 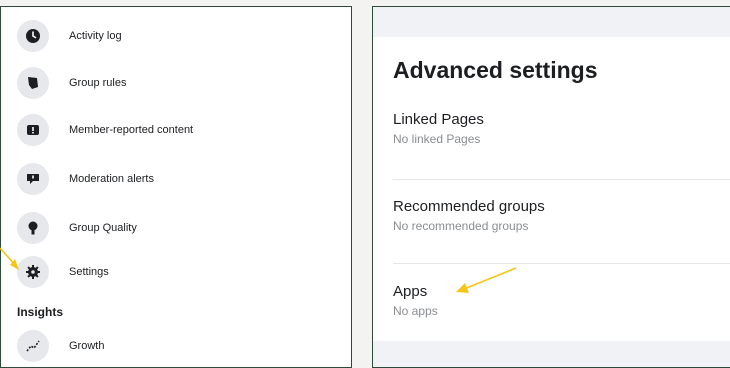 What do you see at coordinates (63, 272) in the screenshot?
I see `menu-item-settings: Settings` at bounding box center [63, 272].